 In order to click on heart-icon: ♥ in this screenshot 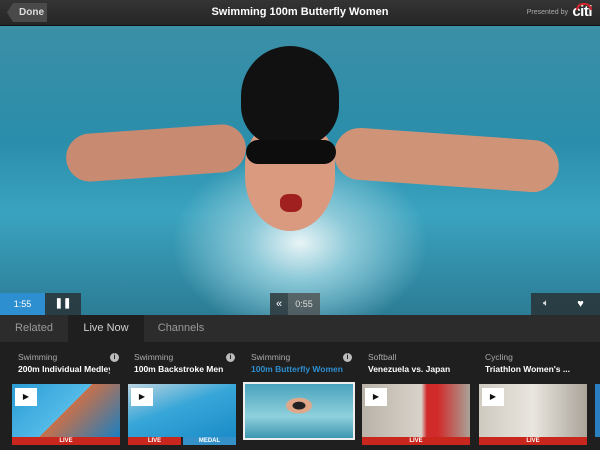, I will do `click(580, 304)`.